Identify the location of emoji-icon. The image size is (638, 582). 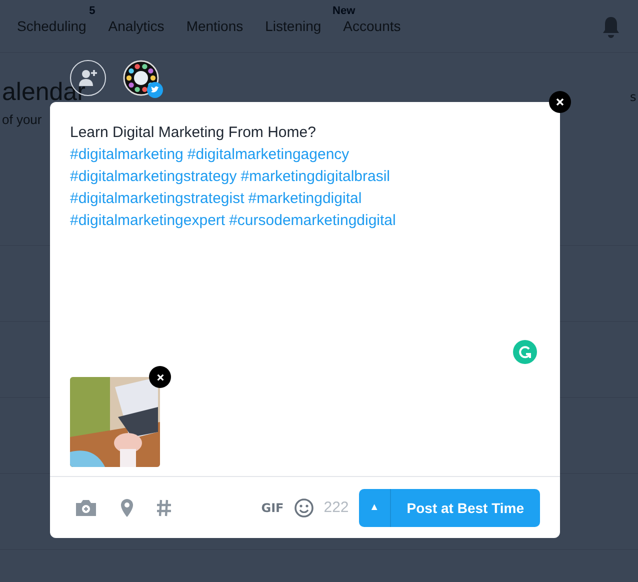
(304, 508).